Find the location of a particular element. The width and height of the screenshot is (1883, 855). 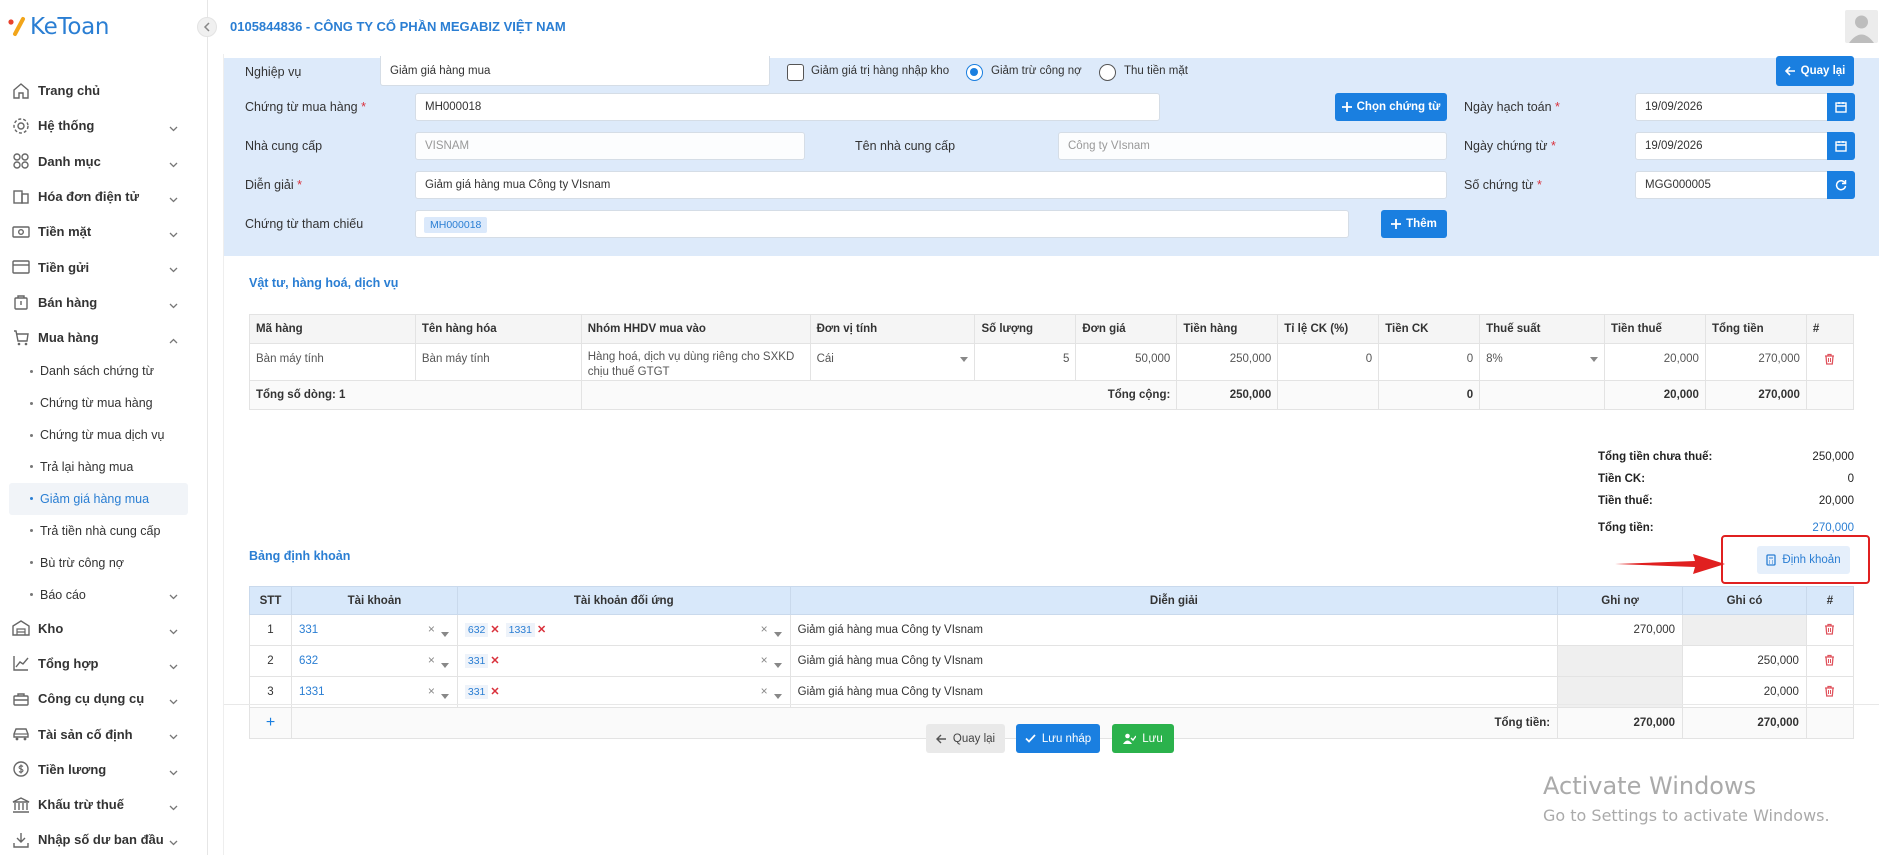

sidebar-item-lower-4: Tiền lương is located at coordinates (104, 769).